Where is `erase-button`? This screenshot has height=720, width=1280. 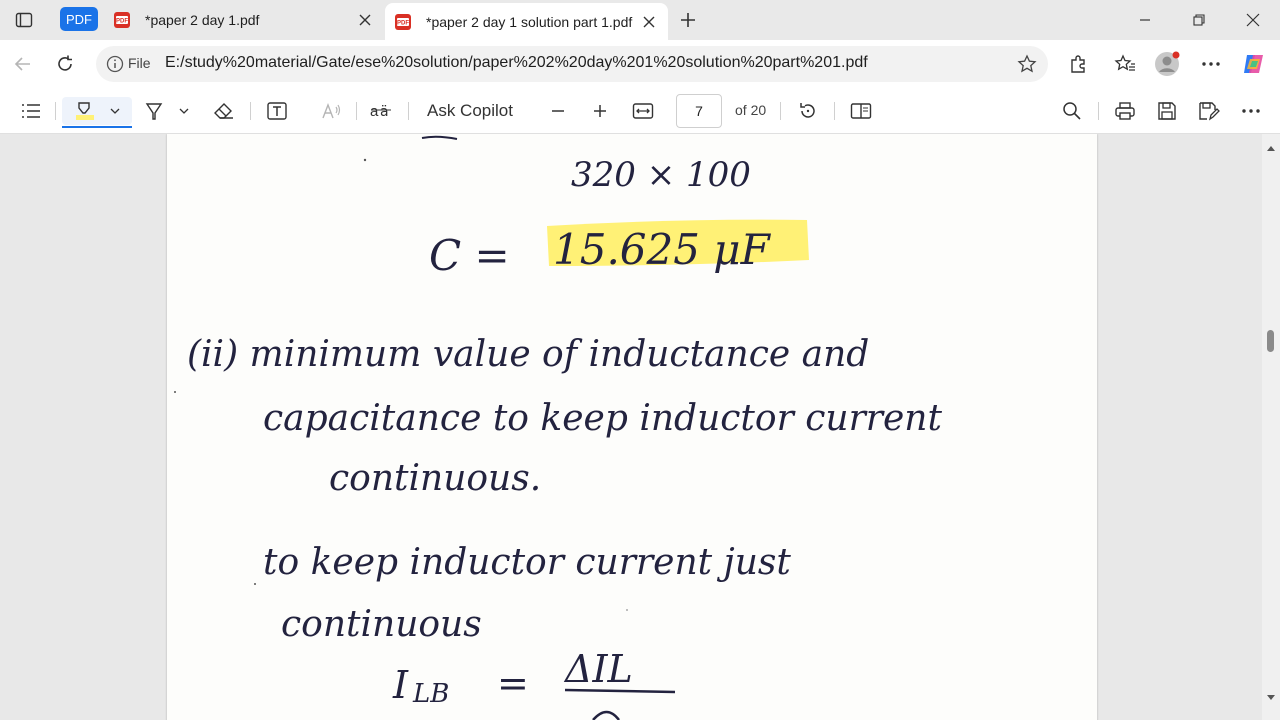
erase-button is located at coordinates (224, 111).